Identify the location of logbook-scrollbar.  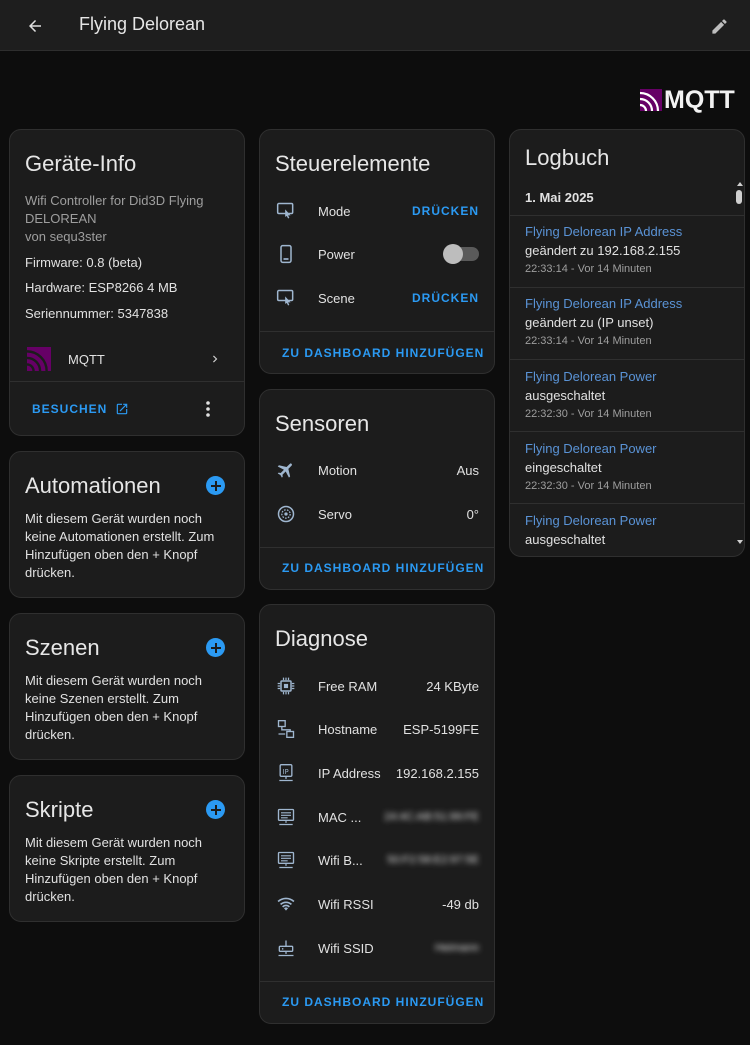
(740, 368).